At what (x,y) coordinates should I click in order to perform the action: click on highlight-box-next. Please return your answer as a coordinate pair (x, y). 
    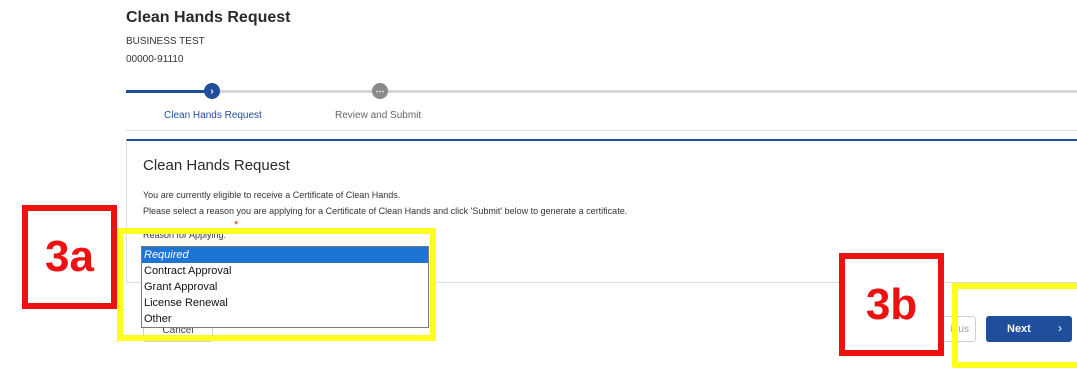
    Looking at the image, I should click on (1014, 325).